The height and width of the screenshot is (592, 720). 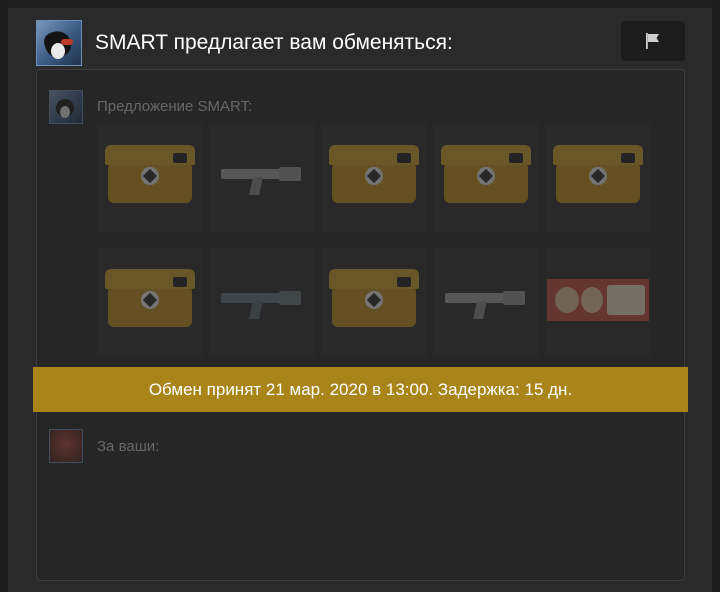 I want to click on partner-avatar, so click(x=59, y=43).